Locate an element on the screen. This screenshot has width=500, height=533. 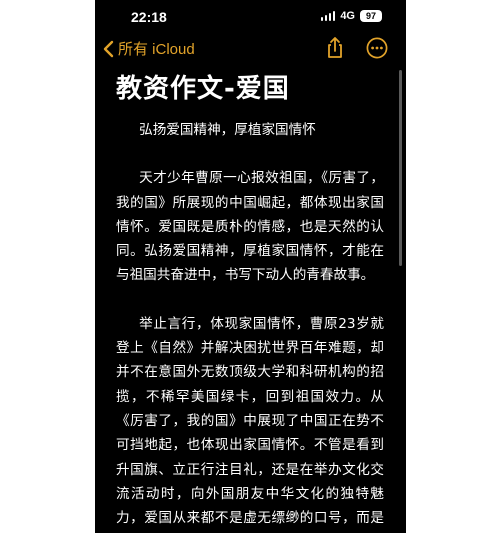
battery-icon: 97 is located at coordinates (371, 16).